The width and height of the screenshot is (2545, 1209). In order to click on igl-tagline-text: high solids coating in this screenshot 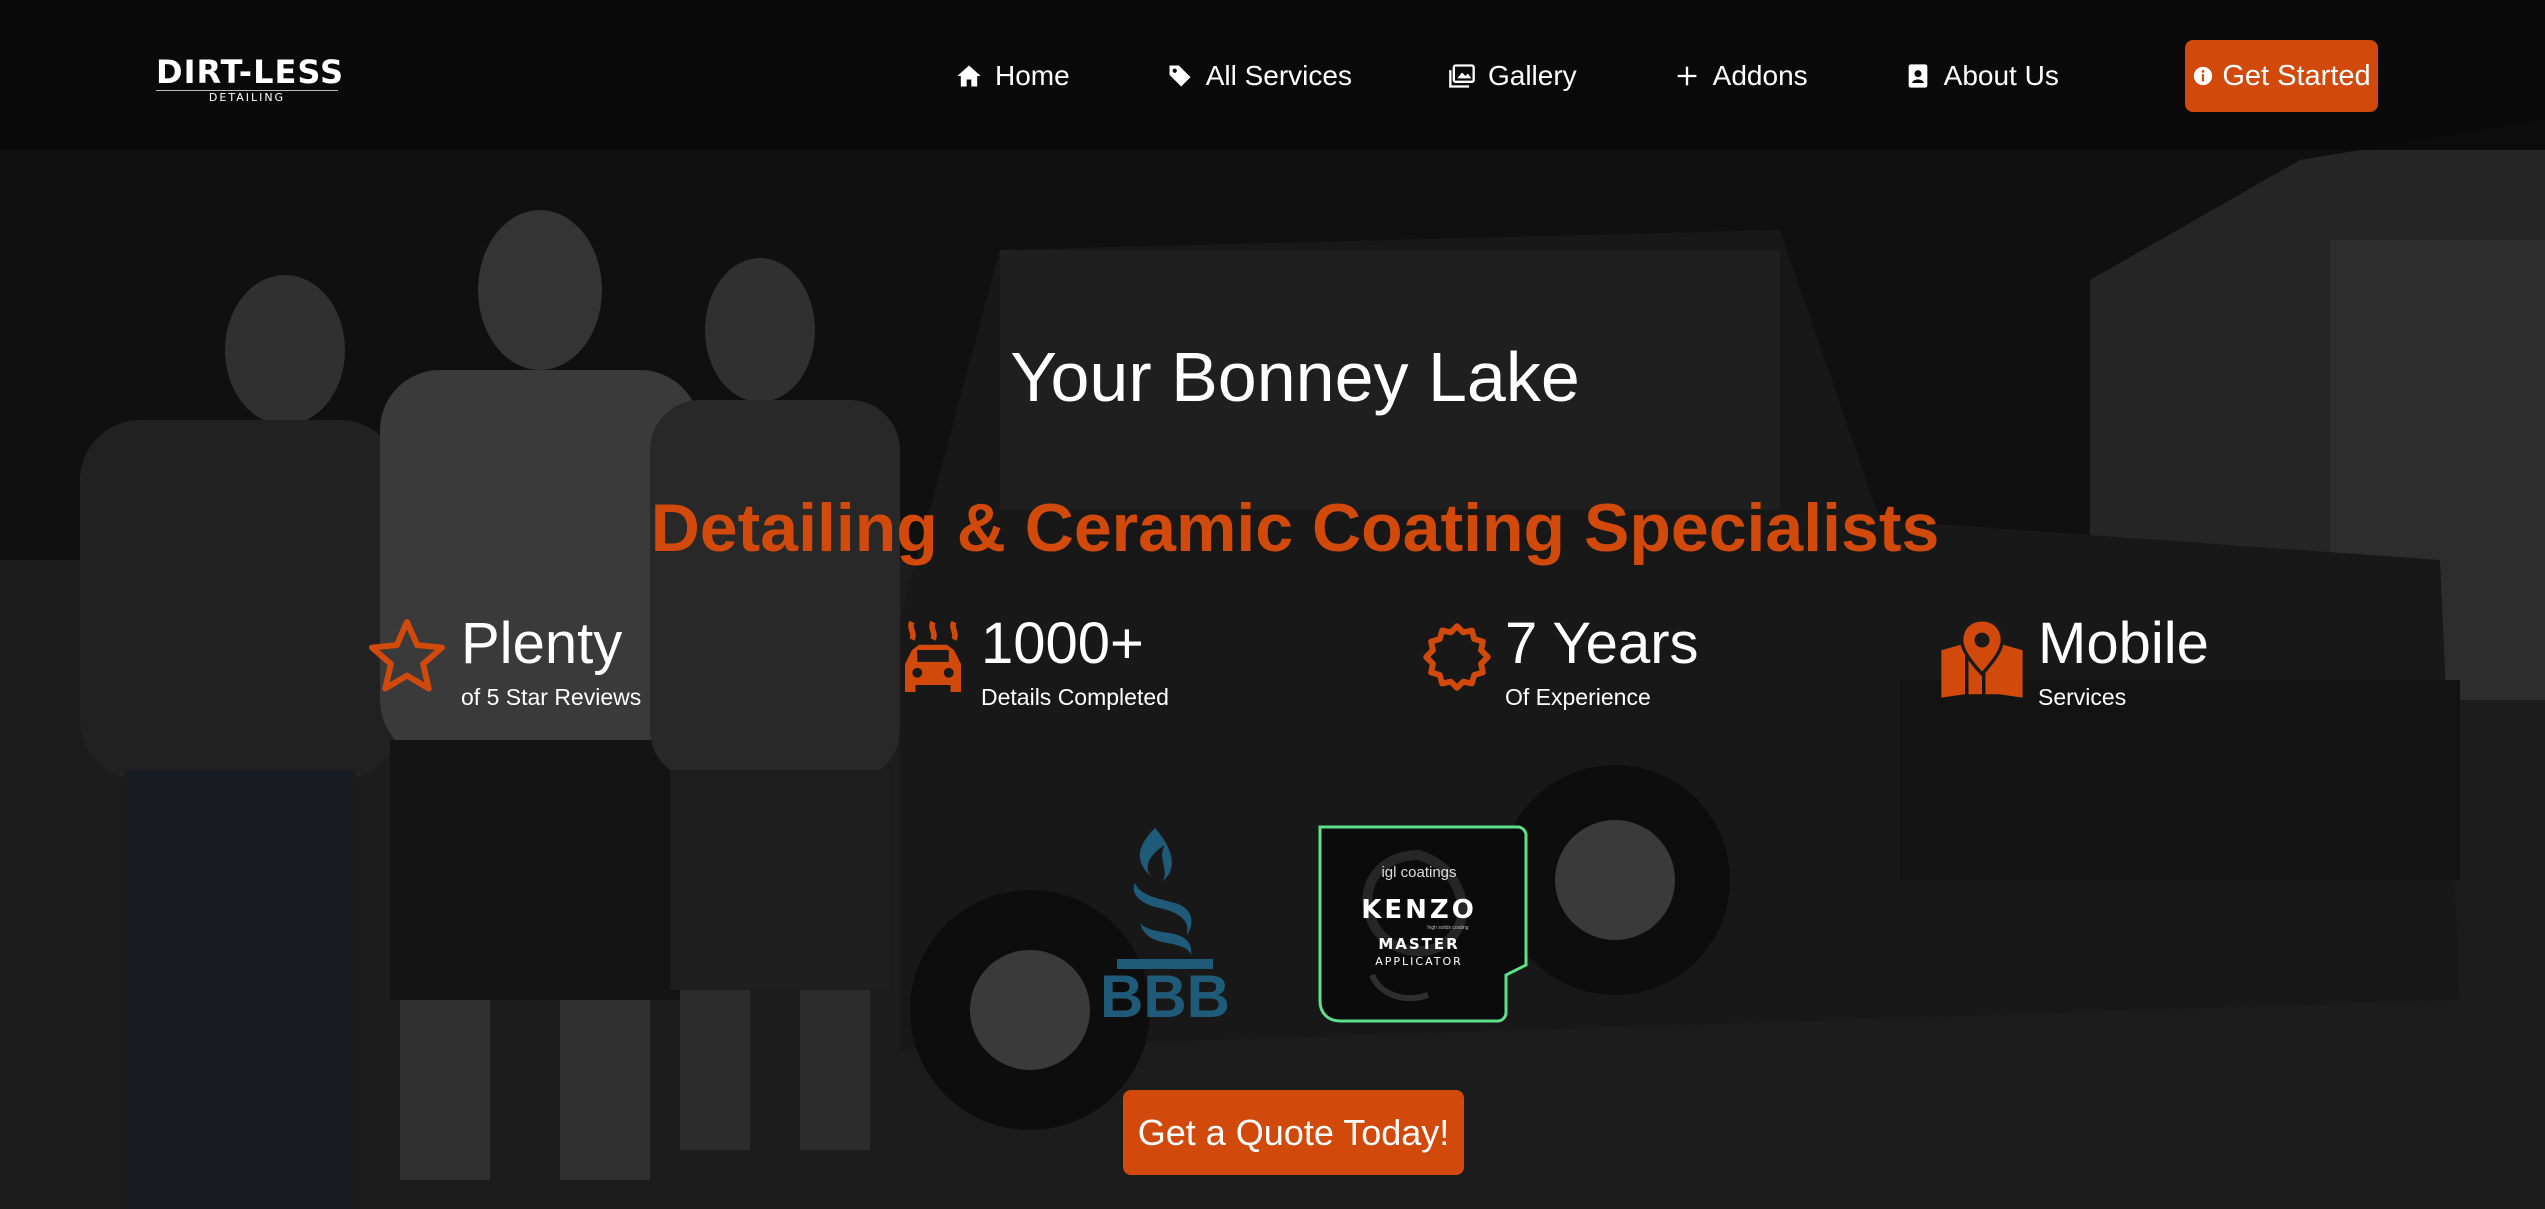, I will do `click(1447, 928)`.